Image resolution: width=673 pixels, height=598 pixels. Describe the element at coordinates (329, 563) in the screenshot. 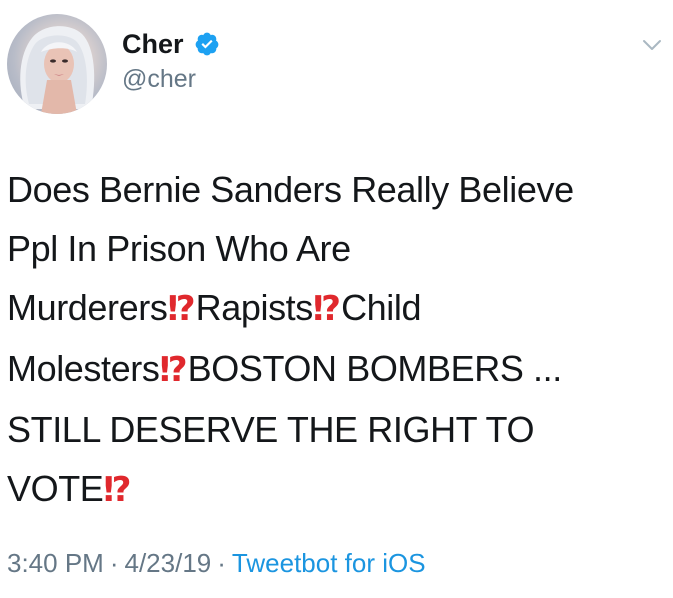

I see `tweet-client-link: Tweetbot for iOS` at that location.